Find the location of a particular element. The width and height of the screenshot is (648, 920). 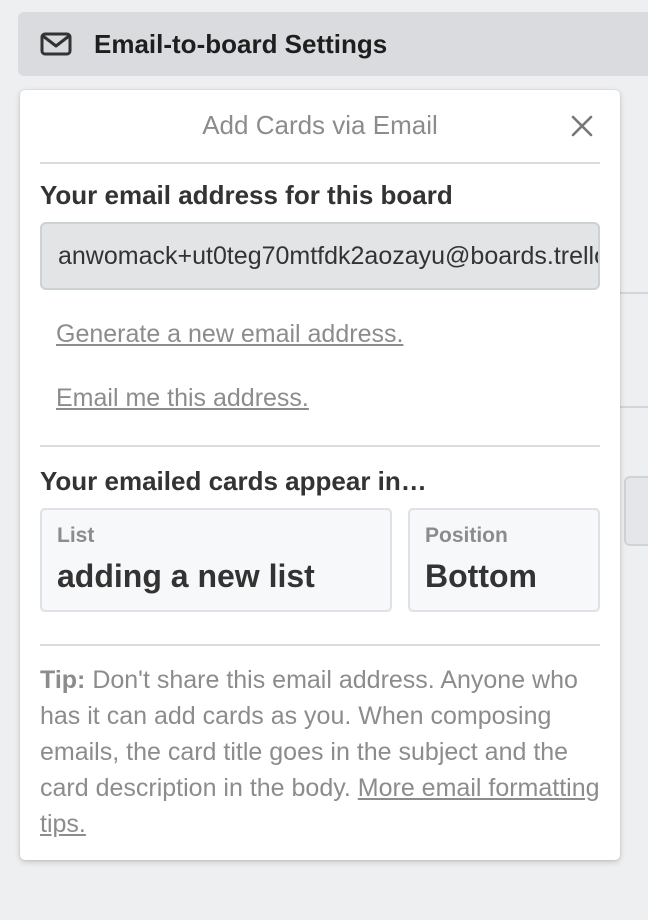

close-button is located at coordinates (582, 128).